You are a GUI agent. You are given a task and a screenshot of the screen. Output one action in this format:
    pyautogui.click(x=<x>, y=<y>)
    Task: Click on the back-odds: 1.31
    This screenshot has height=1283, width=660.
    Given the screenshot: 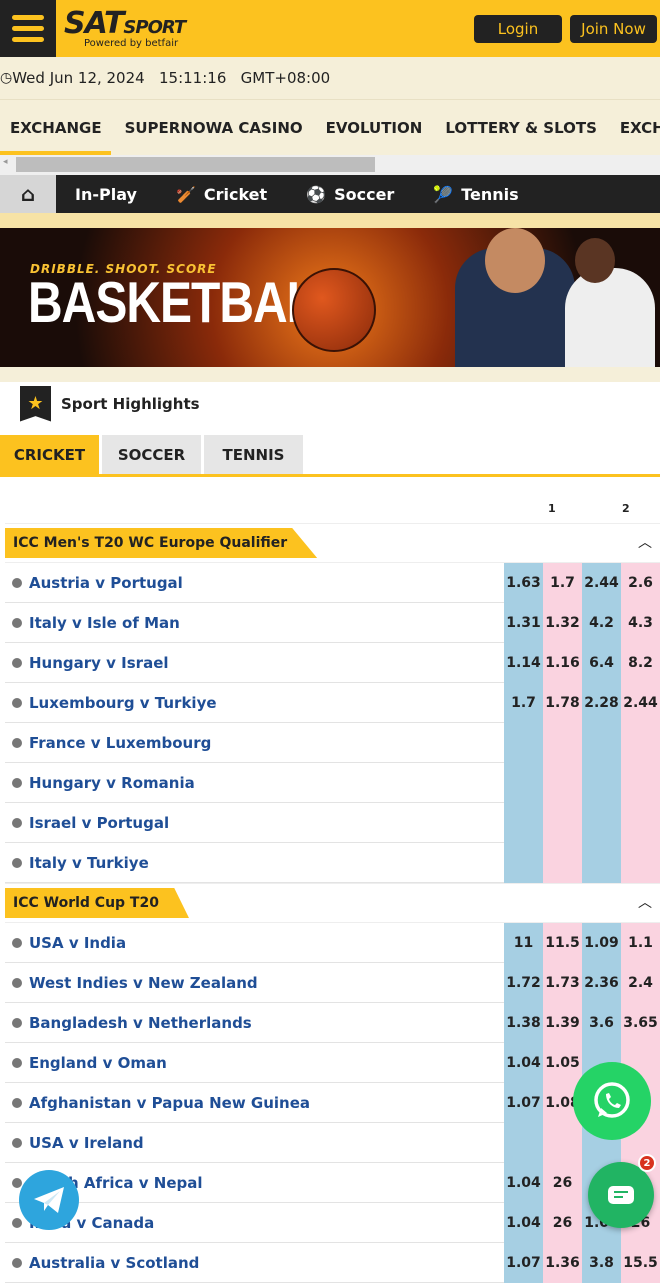 What is the action you would take?
    pyautogui.click(x=523, y=622)
    